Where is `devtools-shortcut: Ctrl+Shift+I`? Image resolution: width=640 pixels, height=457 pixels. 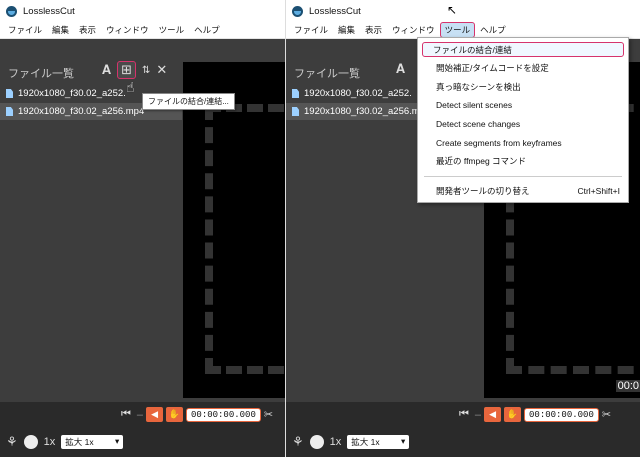
devtools-shortcut: Ctrl+Shift+I is located at coordinates (598, 190).